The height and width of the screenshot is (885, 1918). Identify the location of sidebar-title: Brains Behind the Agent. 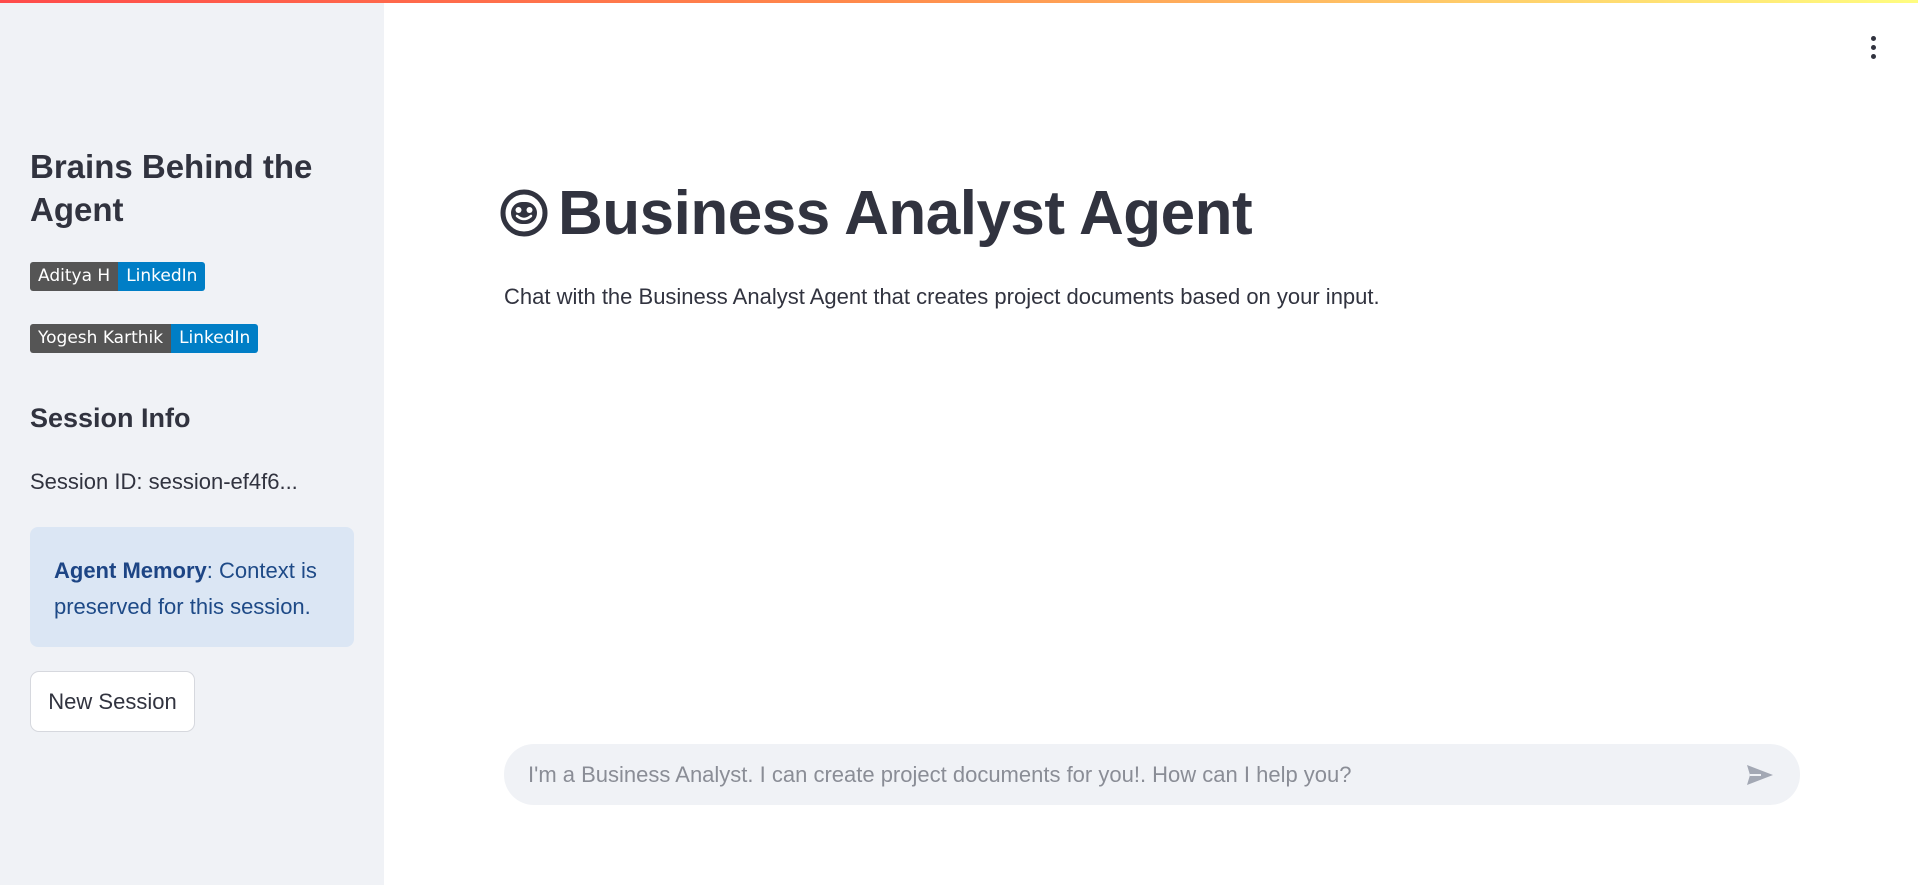
(171, 188).